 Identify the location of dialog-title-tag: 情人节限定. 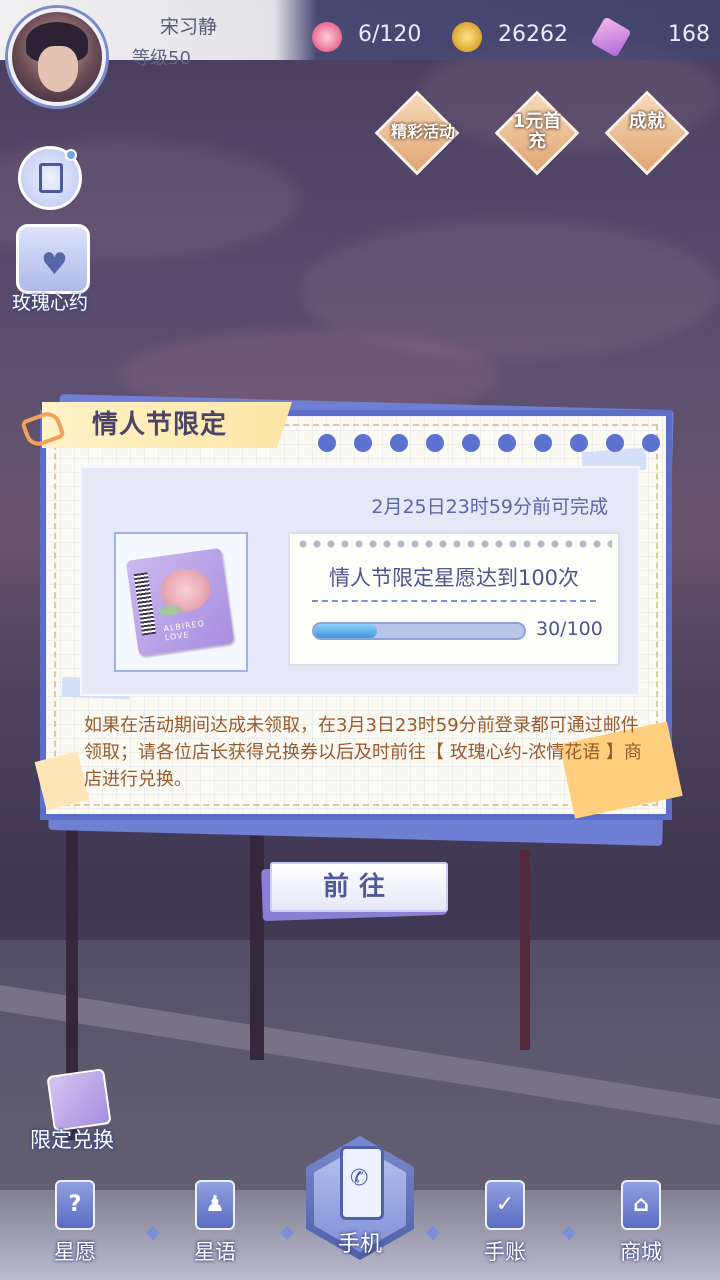
(167, 425).